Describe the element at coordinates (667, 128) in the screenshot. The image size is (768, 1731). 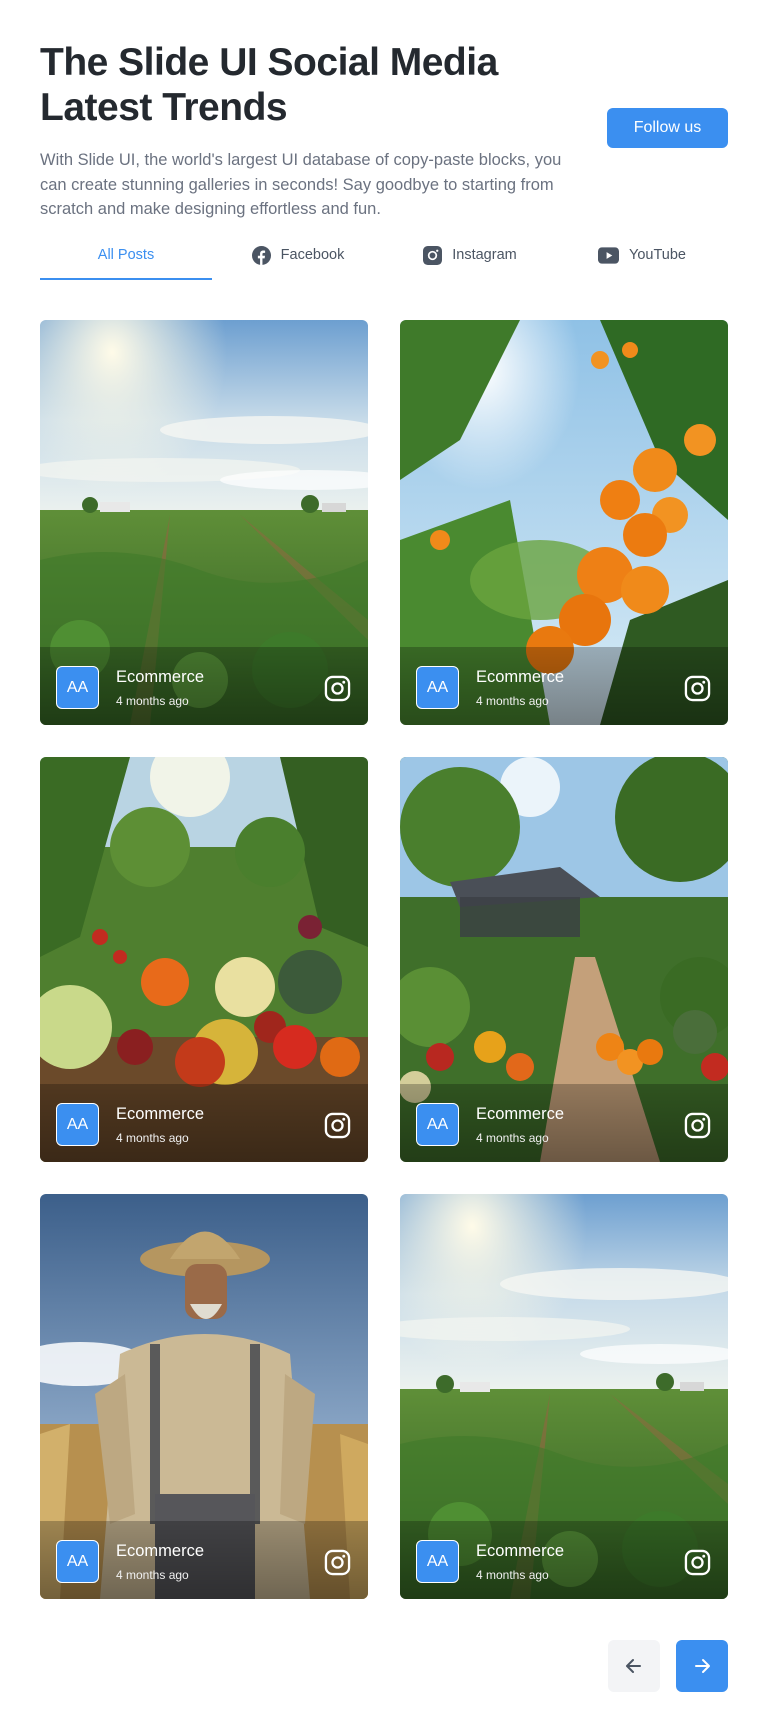
I see `follow-us-button: Follow us` at that location.